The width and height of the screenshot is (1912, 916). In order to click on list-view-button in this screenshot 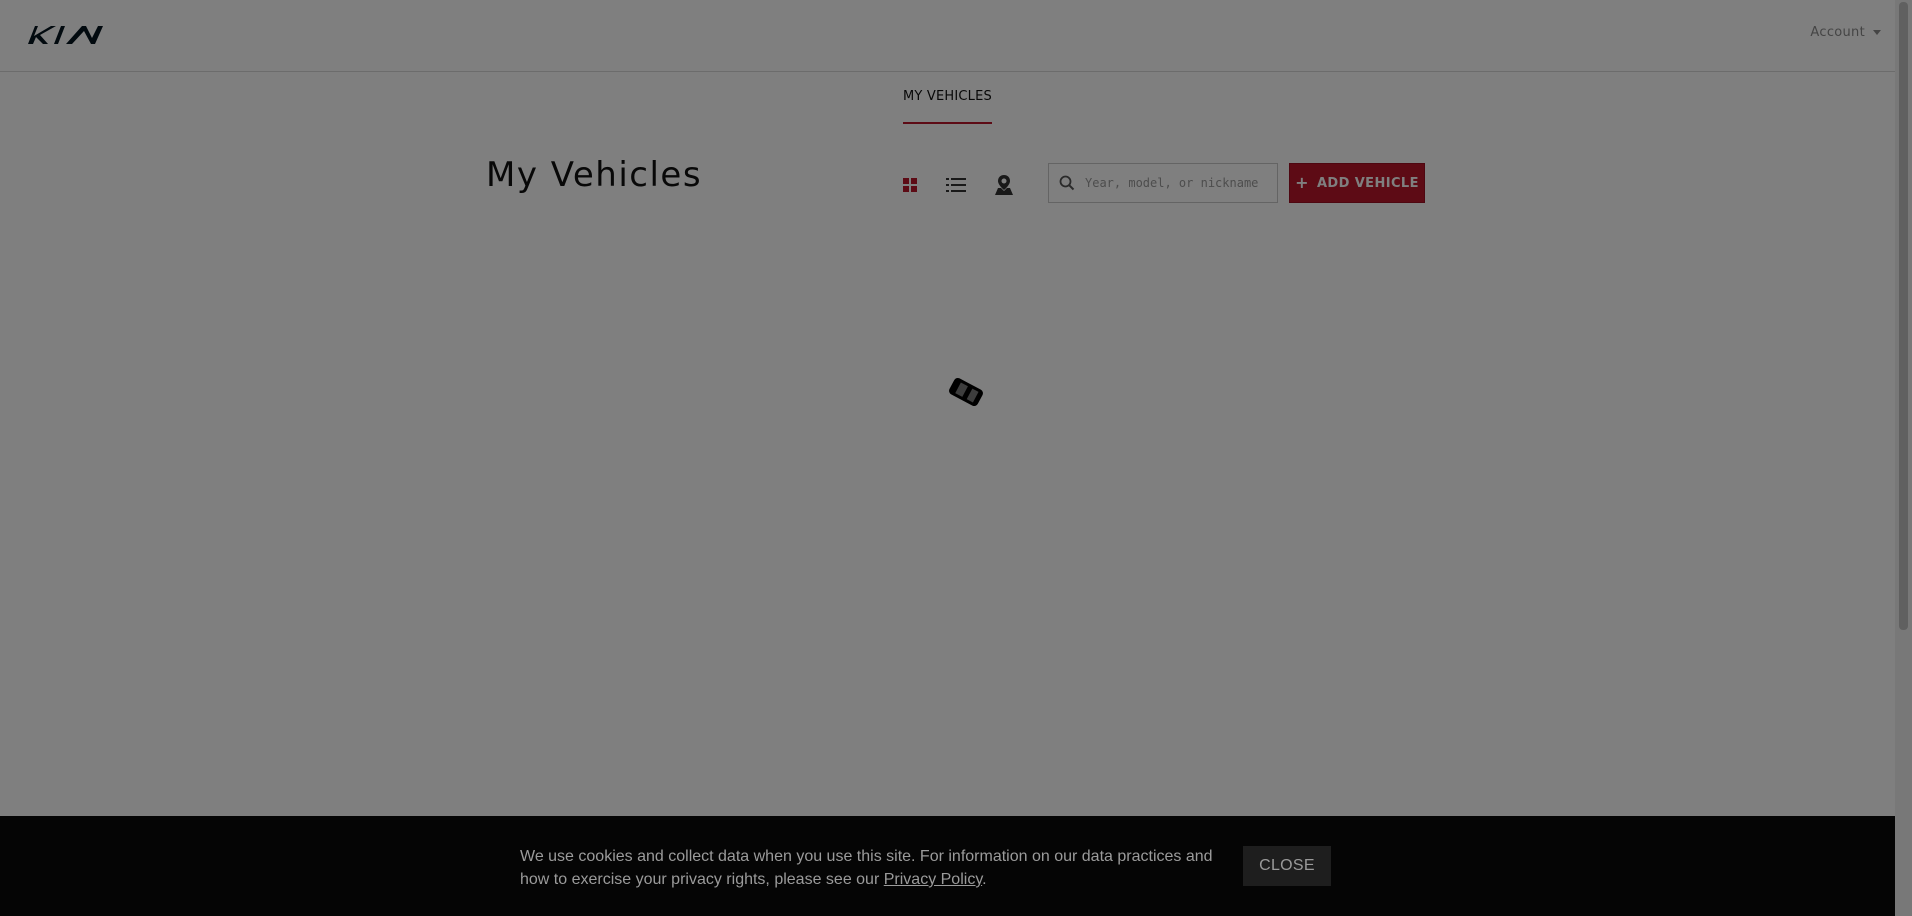, I will do `click(956, 185)`.